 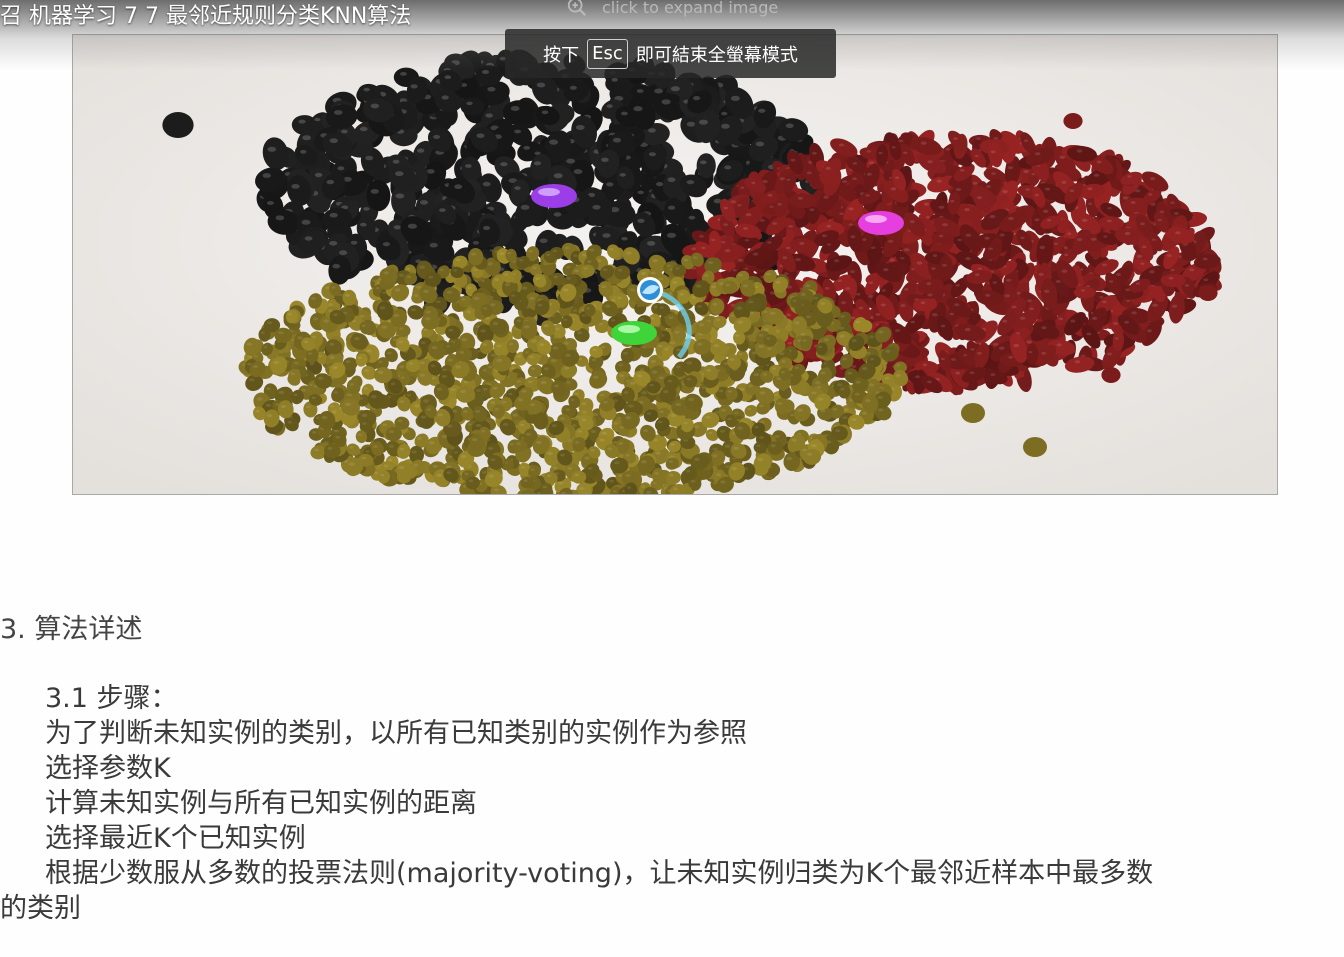 I want to click on notice-suffix: 即可結束全螢幕模式, so click(x=716, y=55).